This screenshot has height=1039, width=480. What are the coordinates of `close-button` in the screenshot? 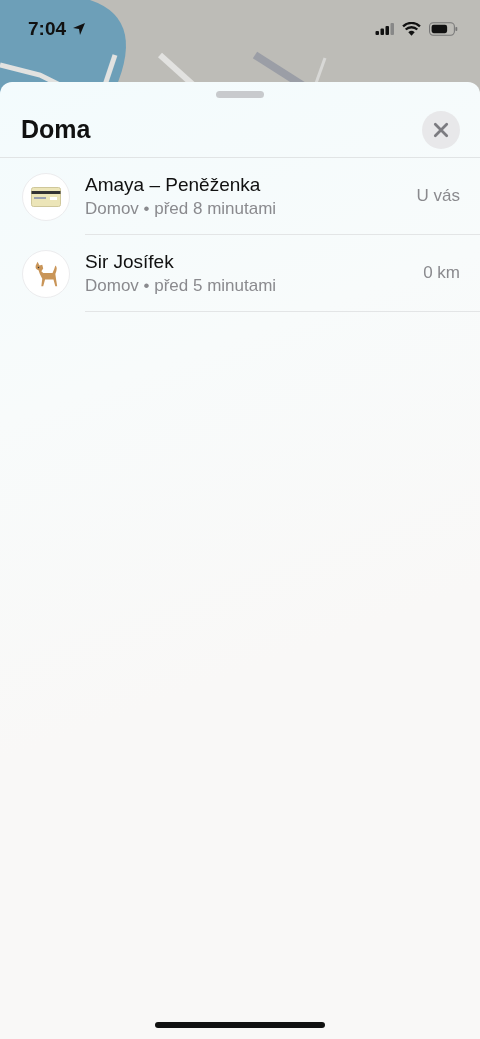 It's located at (441, 129).